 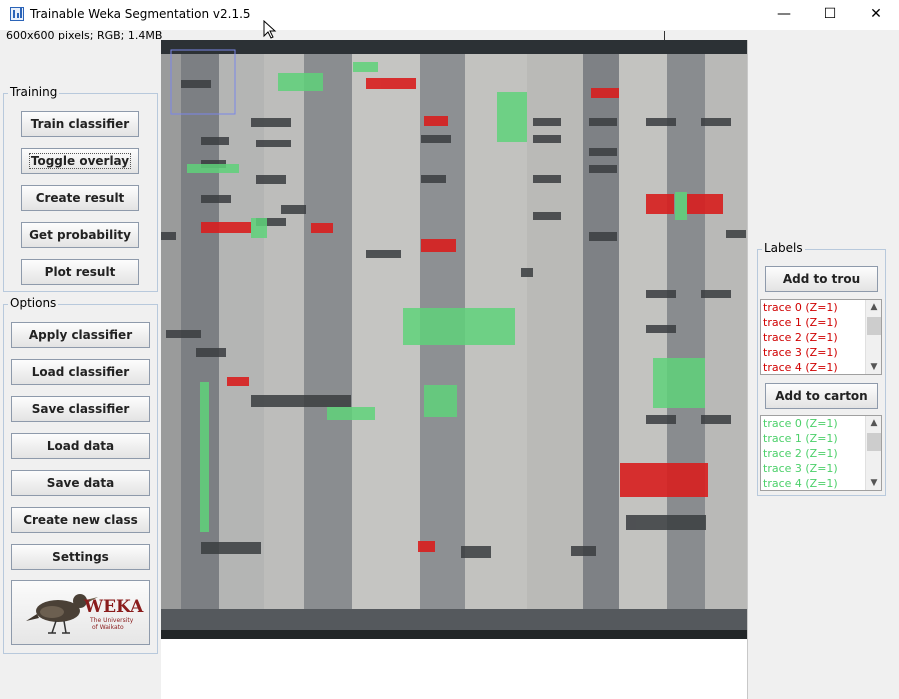 What do you see at coordinates (270, 29) in the screenshot?
I see `mouse-pointer-icon` at bounding box center [270, 29].